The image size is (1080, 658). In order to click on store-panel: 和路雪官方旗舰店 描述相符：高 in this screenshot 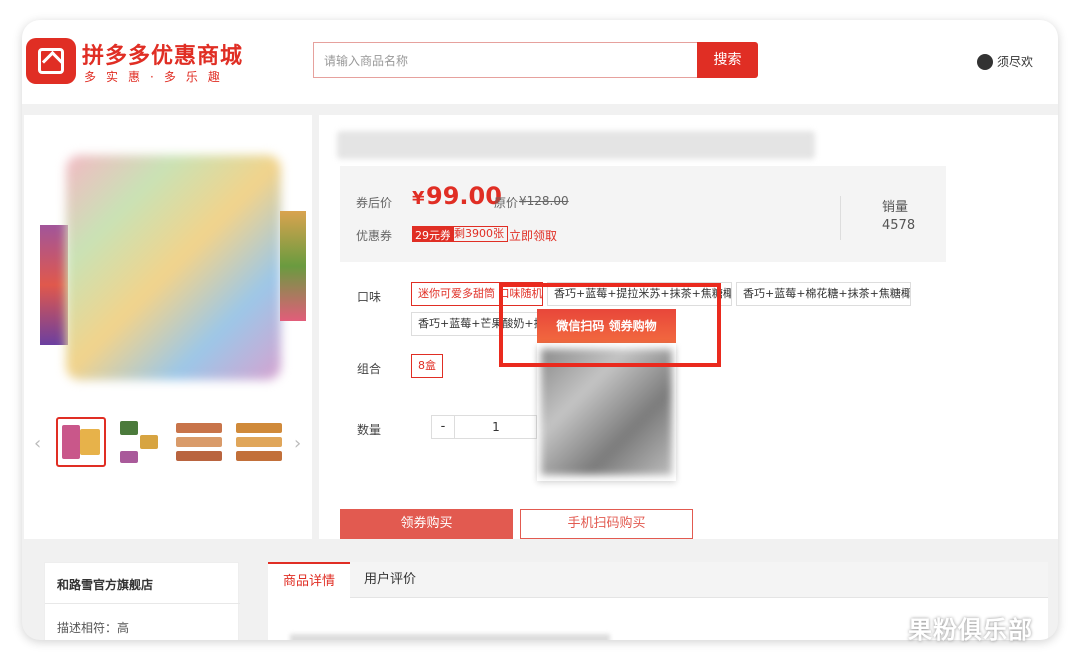, I will do `click(142, 601)`.